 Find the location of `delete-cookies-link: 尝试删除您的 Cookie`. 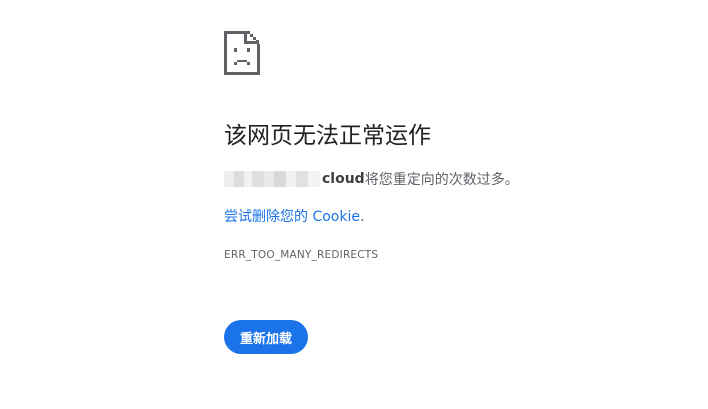

delete-cookies-link: 尝试删除您的 Cookie is located at coordinates (292, 217).